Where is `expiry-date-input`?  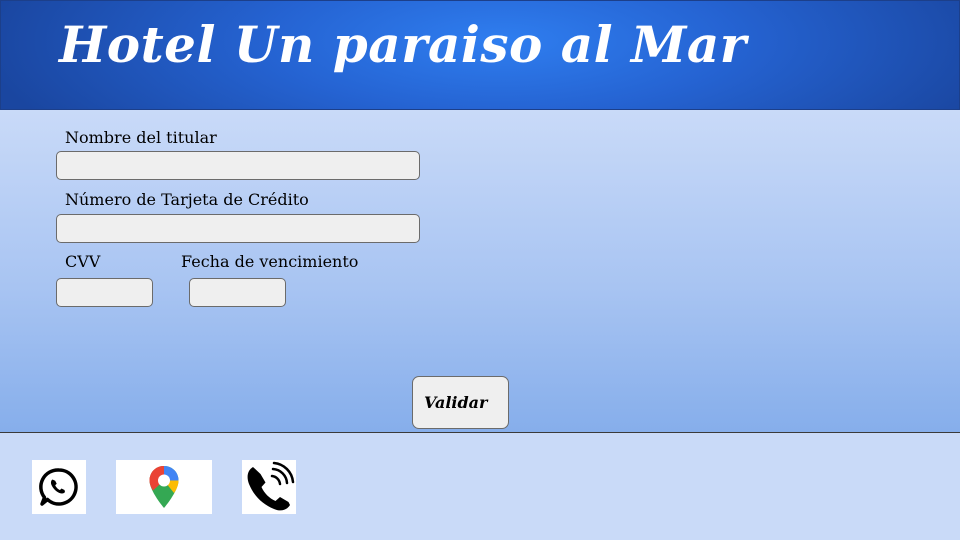
expiry-date-input is located at coordinates (237, 292).